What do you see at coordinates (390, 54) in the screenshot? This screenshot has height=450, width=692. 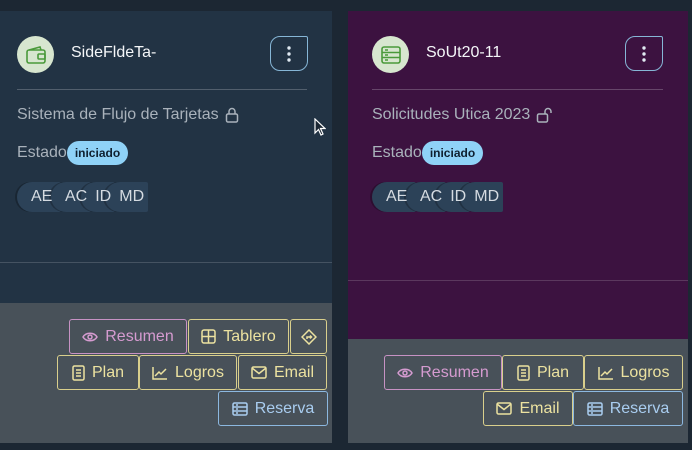 I see `server-icon` at bounding box center [390, 54].